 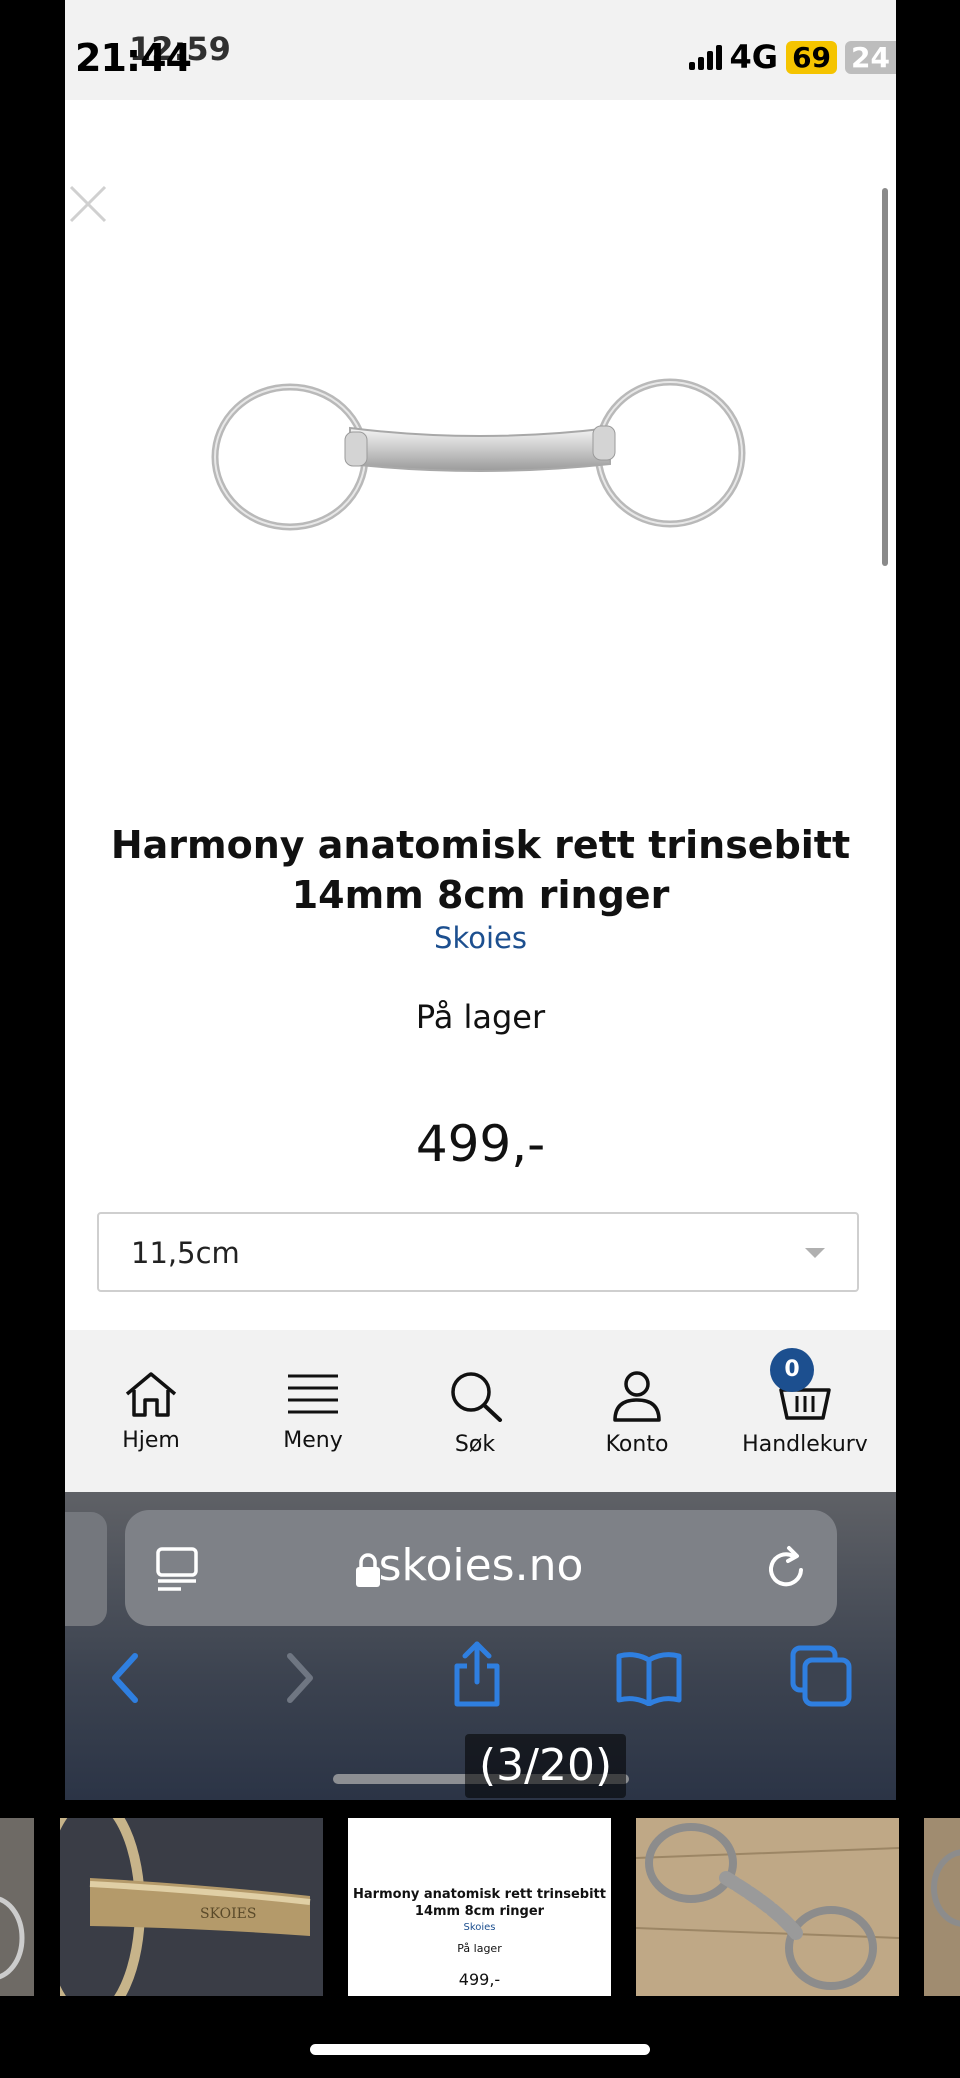 I want to click on signal-icon, so click(x=705, y=57).